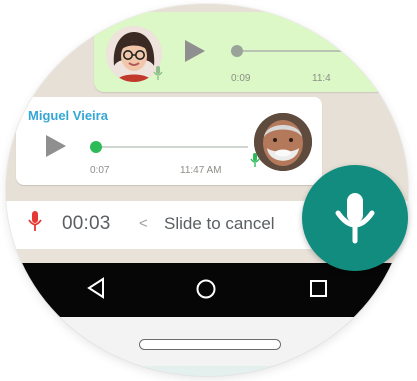 The image size is (417, 381). What do you see at coordinates (201, 170) in the screenshot?
I see `message-time: 11:47 AM` at bounding box center [201, 170].